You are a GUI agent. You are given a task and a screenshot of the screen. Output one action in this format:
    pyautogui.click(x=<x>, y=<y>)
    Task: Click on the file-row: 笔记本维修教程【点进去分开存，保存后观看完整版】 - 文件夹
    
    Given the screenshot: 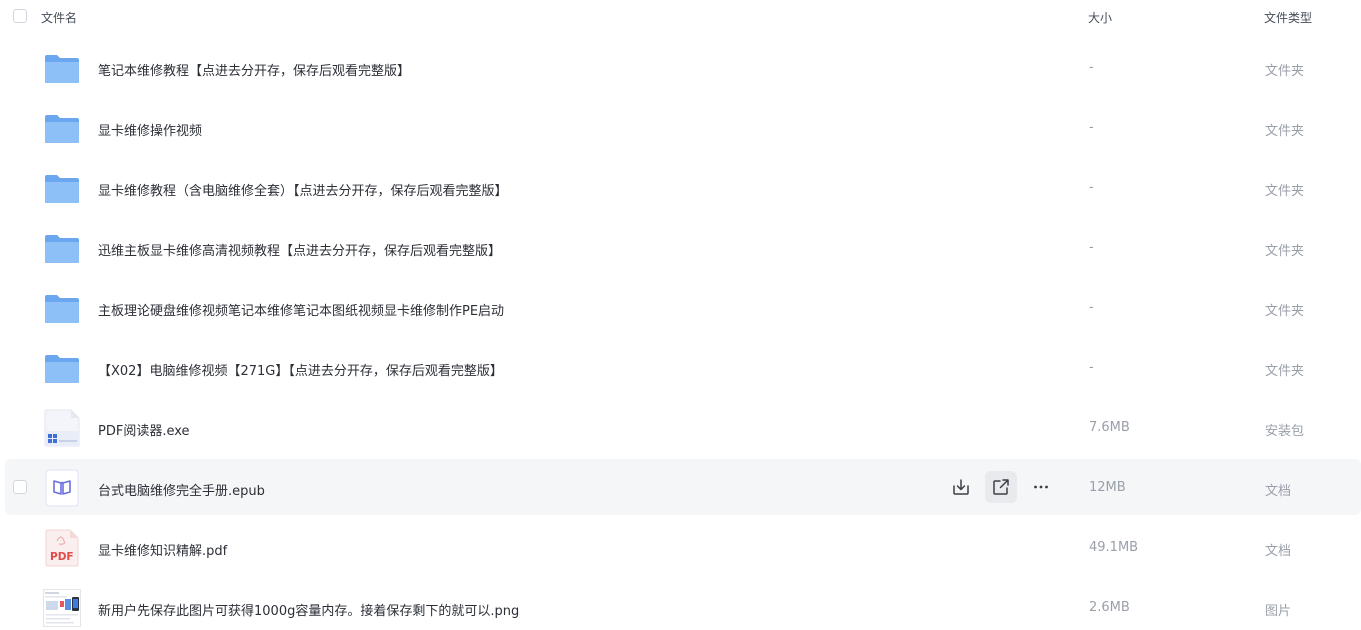 What is the action you would take?
    pyautogui.click(x=683, y=67)
    